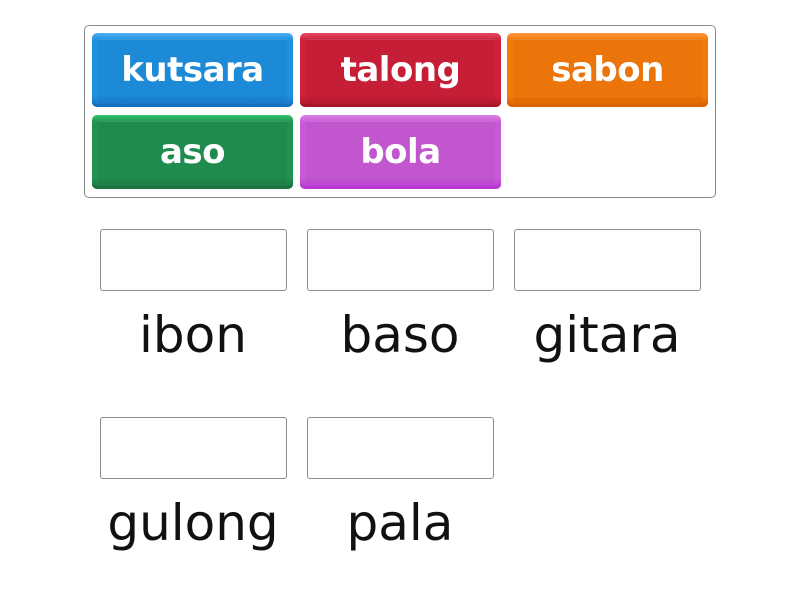  I want to click on answer-tile-talong: talong, so click(400, 70).